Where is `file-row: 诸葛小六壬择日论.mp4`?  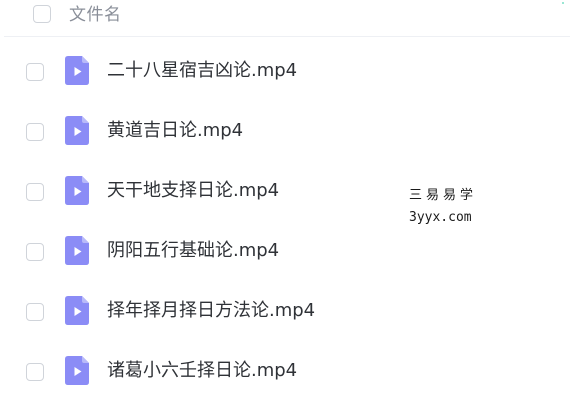
file-row: 诸葛小六壬择日论.mp4 is located at coordinates (285, 383).